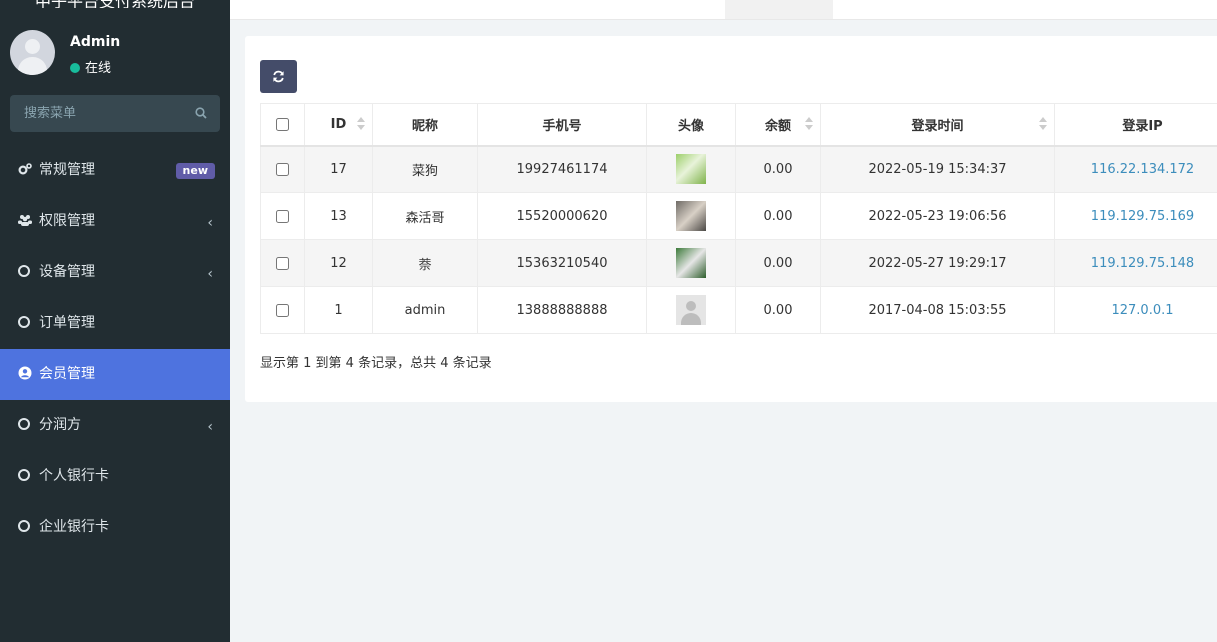 This screenshot has width=1217, height=642. Describe the element at coordinates (115, 425) in the screenshot. I see `sidebar-item-profit-share: 分润方 ‹` at that location.